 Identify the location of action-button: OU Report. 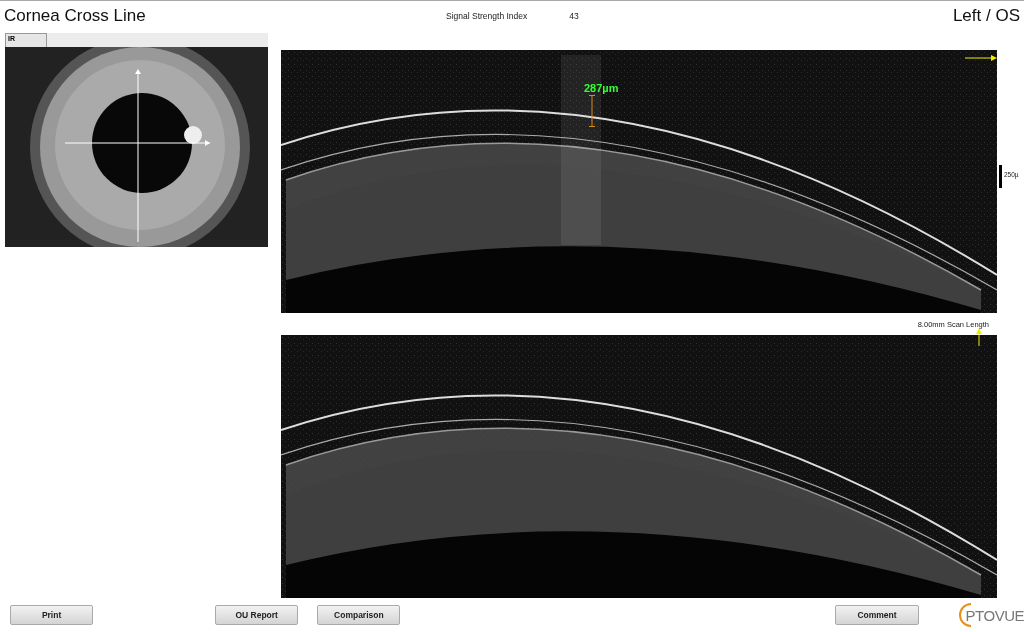
(257, 615).